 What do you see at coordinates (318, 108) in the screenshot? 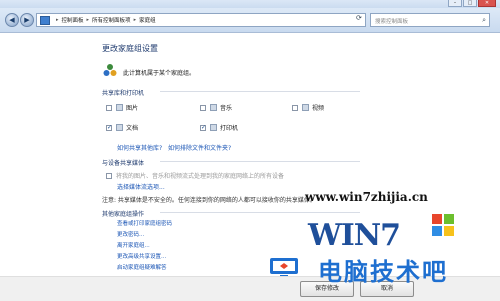
I see `checkbox-label: 视频` at bounding box center [318, 108].